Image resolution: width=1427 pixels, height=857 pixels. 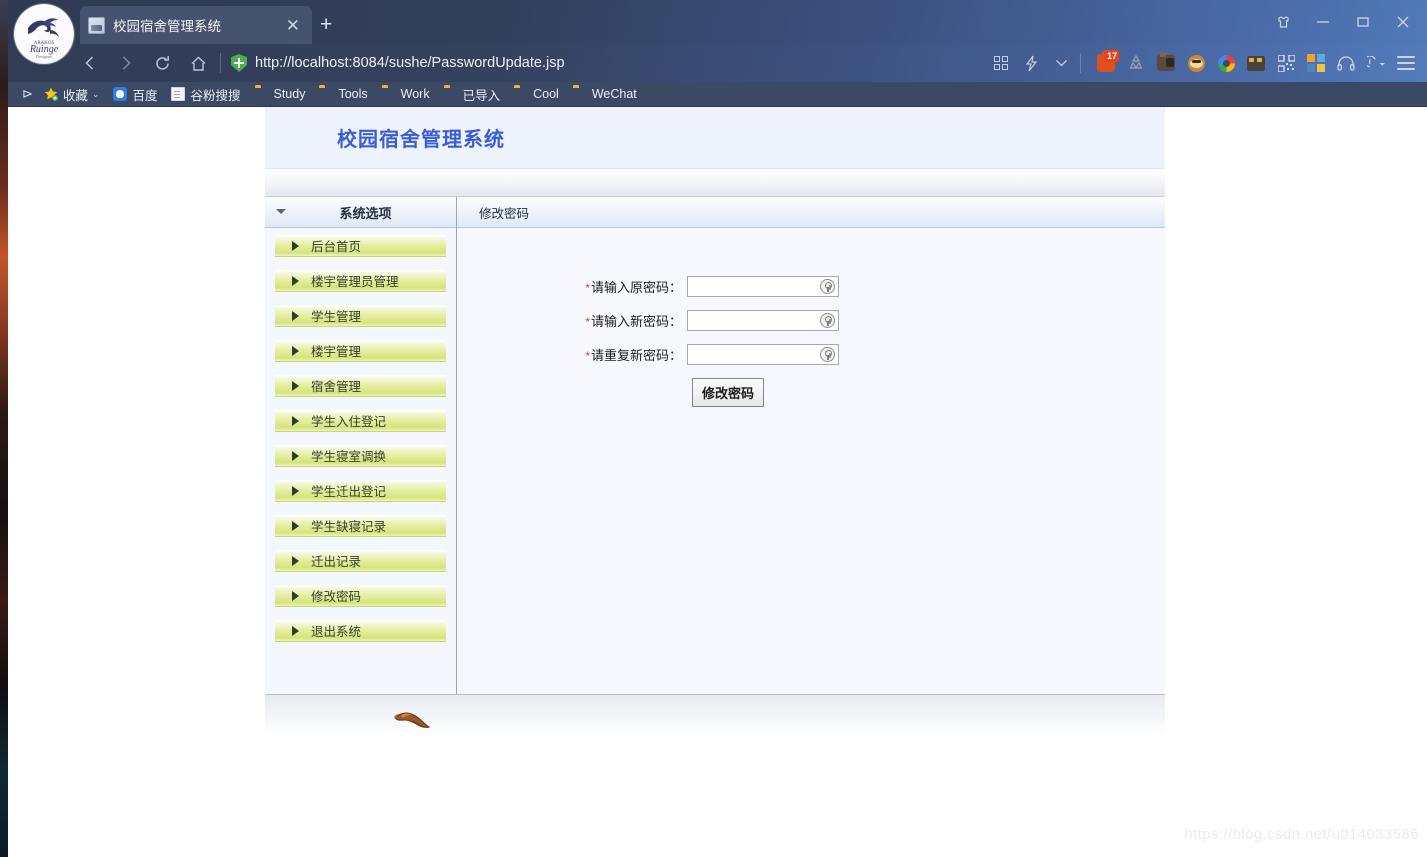 I want to click on sidebar-item-checkin-registration: 学生入住登记, so click(x=360, y=421).